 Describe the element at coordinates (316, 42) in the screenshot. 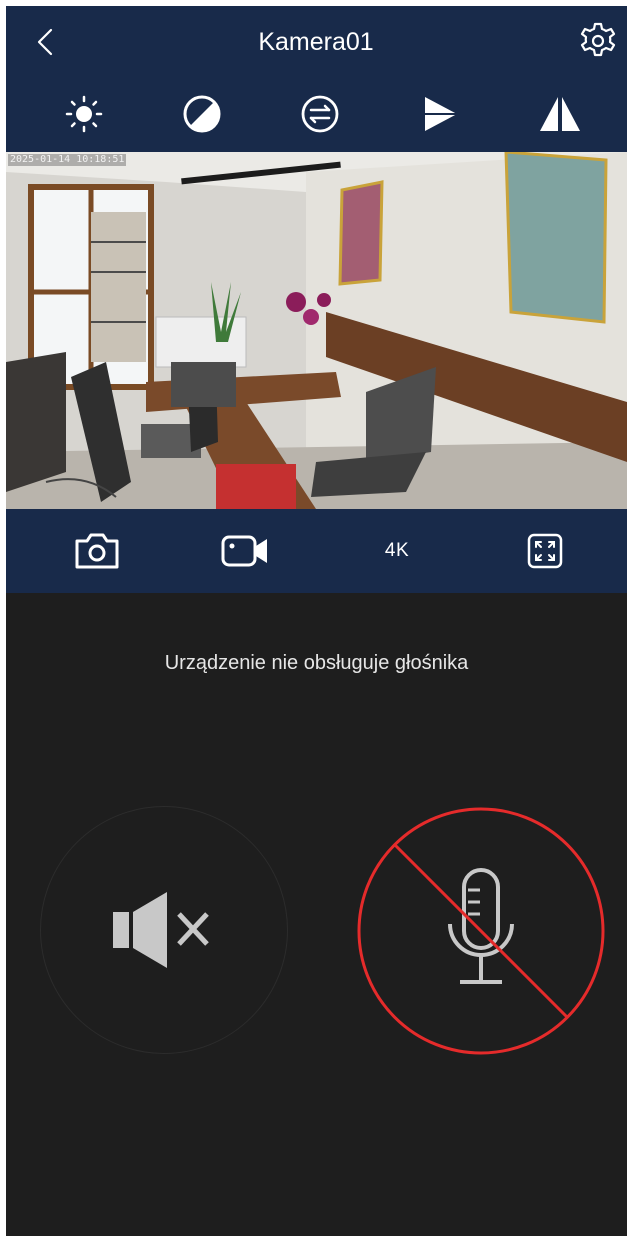

I see `page-title: Kamera01` at that location.